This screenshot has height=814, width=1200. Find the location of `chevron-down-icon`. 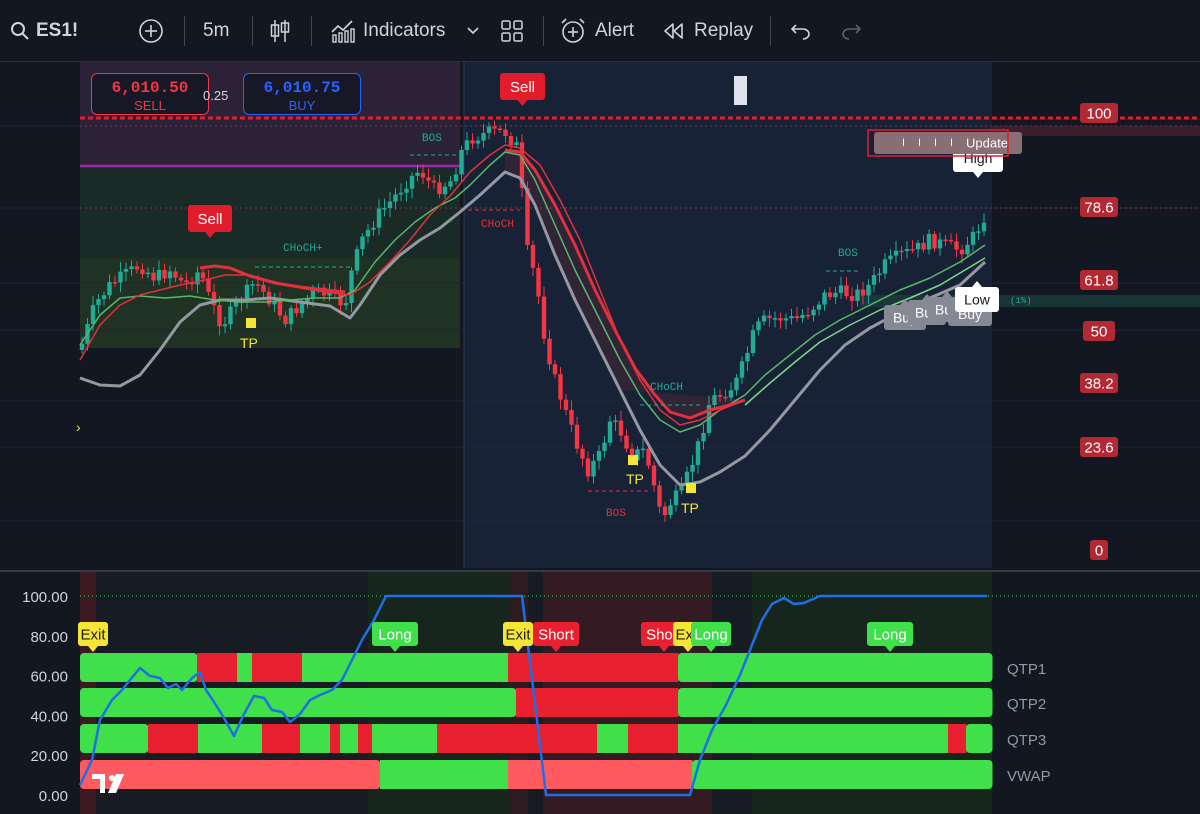

chevron-down-icon is located at coordinates (473, 31).